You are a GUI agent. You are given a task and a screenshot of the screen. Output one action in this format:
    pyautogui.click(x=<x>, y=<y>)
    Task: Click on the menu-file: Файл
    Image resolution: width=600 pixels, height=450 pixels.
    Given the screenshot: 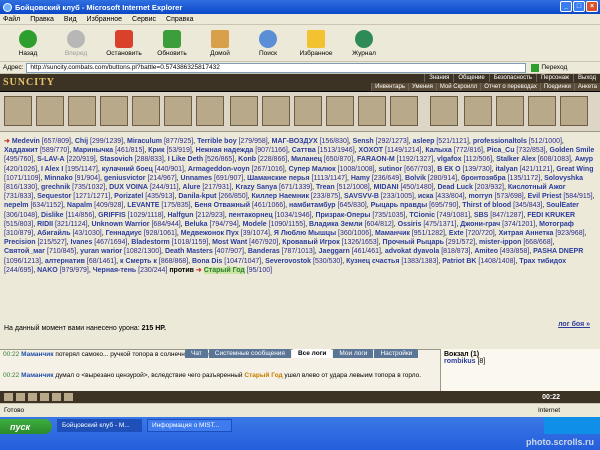 What is the action you would take?
    pyautogui.click(x=11, y=19)
    